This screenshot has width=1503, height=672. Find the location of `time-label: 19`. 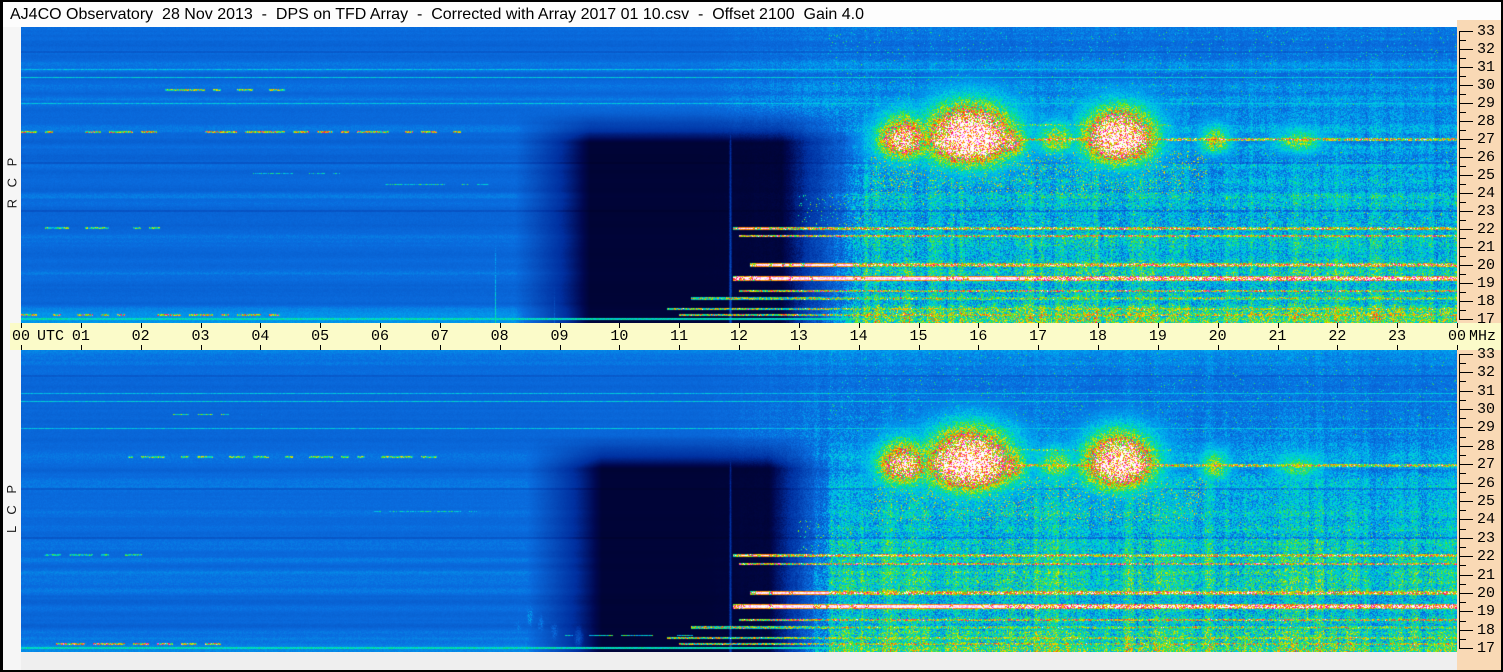

time-label: 19 is located at coordinates (1157, 336).